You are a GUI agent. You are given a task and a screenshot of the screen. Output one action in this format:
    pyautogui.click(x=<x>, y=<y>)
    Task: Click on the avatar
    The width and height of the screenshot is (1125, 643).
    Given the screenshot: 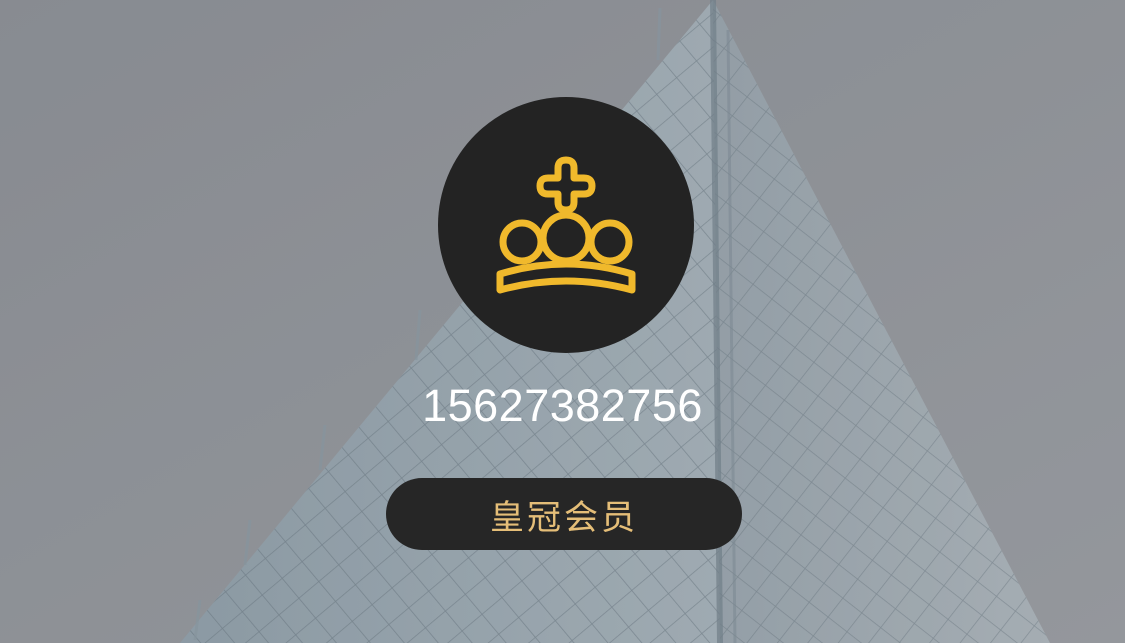 What is the action you would take?
    pyautogui.click(x=566, y=225)
    